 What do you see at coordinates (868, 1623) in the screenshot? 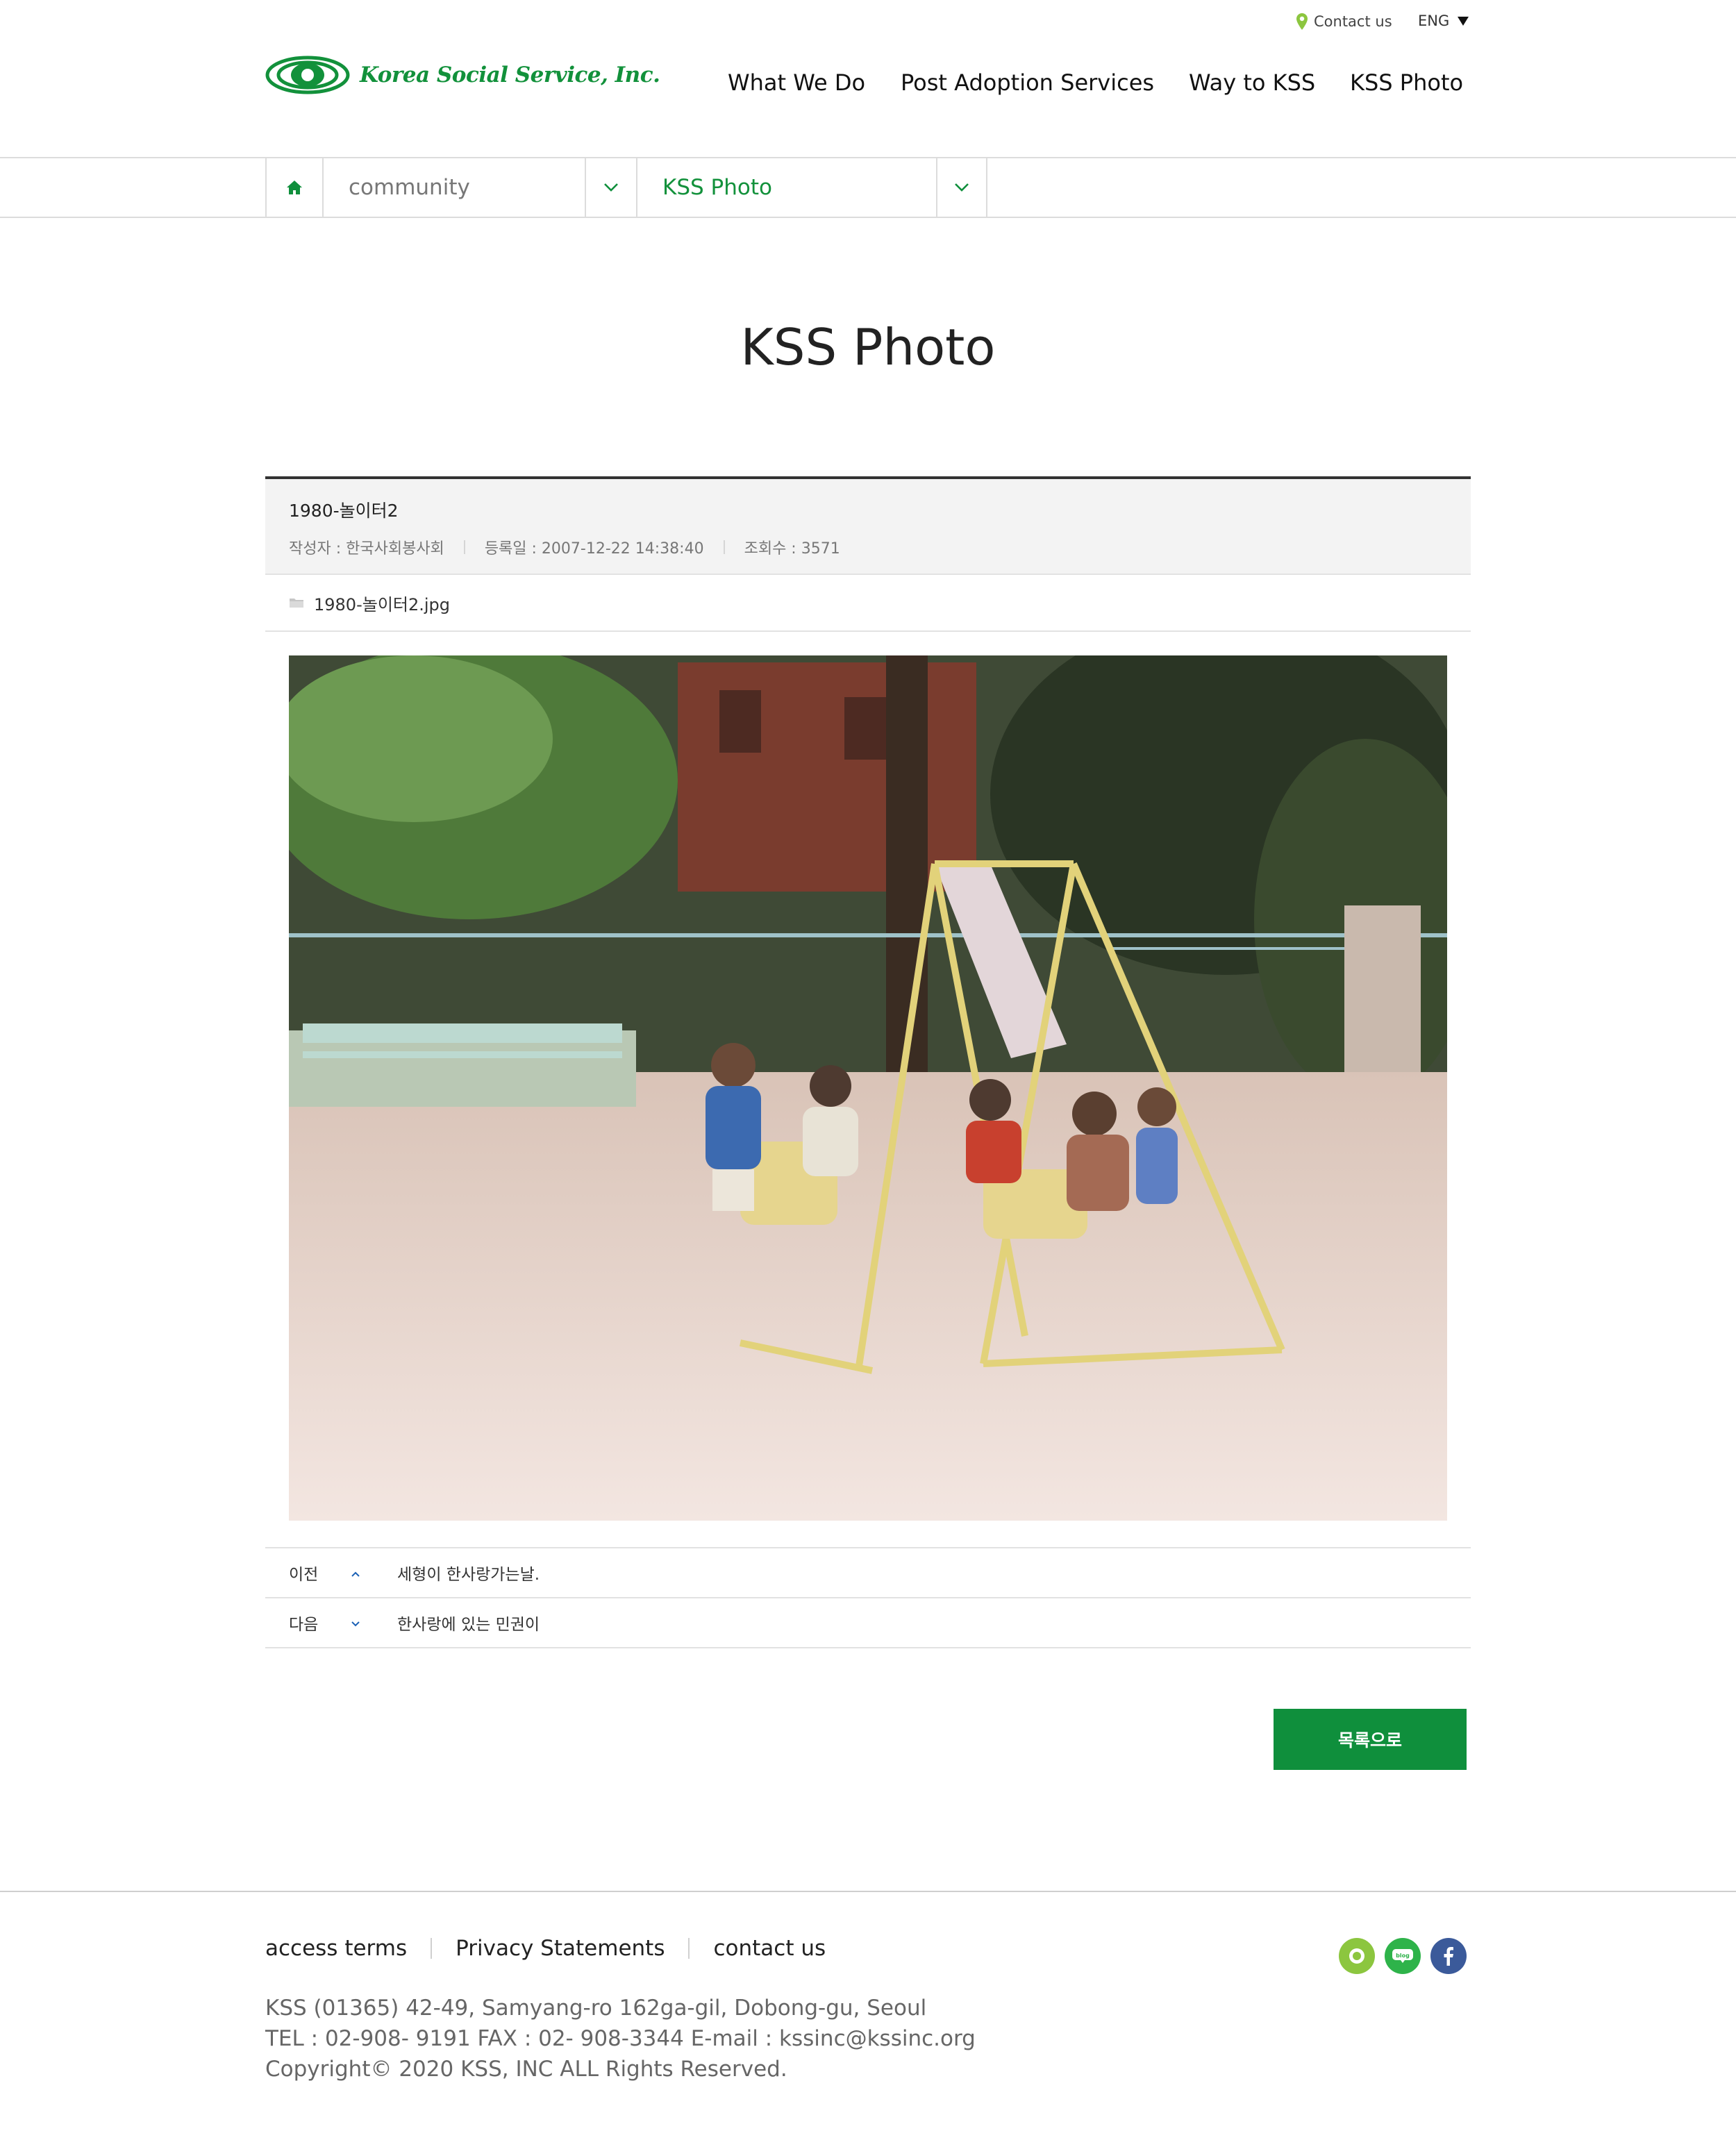
I see `next-post-link: 다음 한사랑에 있는 민권이` at bounding box center [868, 1623].